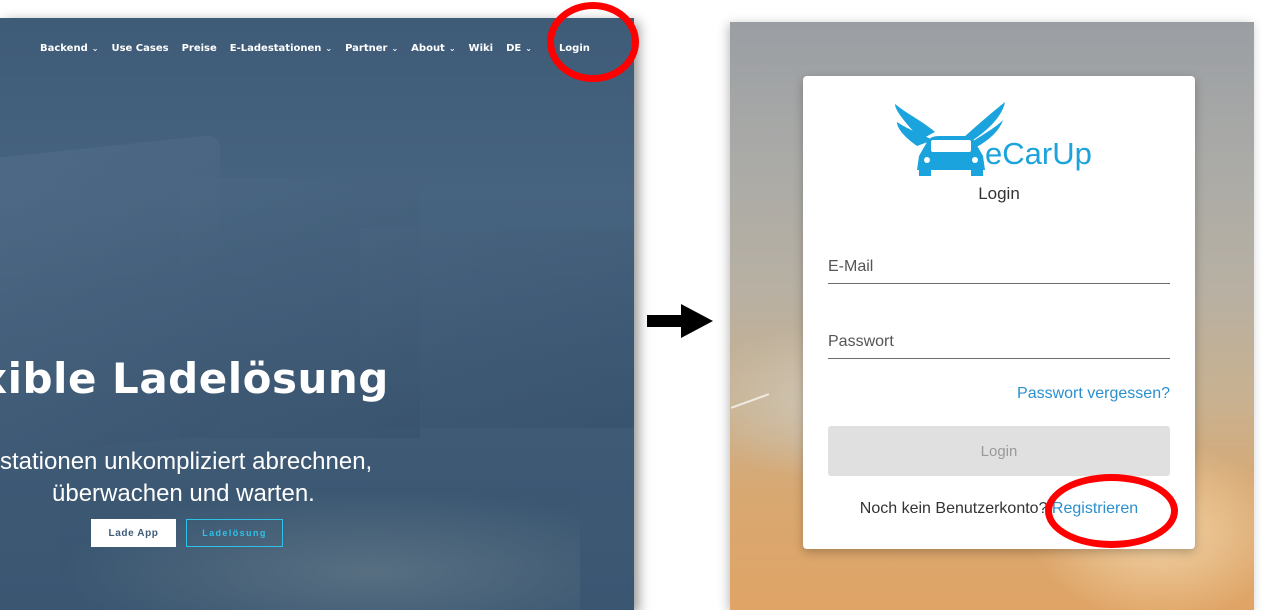 The image size is (1261, 610). I want to click on lade-app-button: Lade App, so click(133, 533).